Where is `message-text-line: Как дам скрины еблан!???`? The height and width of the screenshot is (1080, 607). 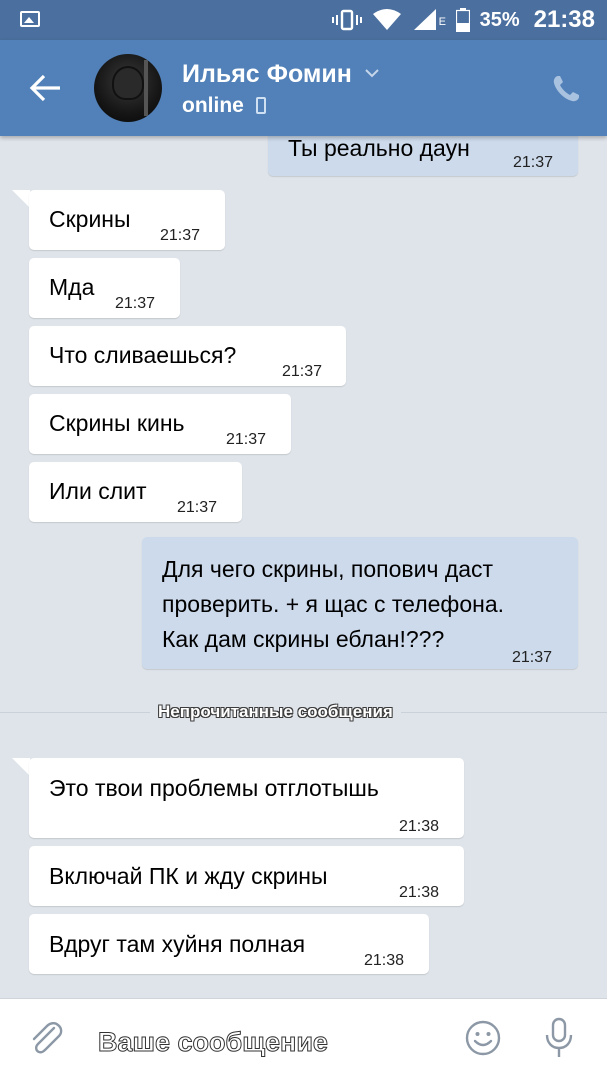
message-text-line: Как дам скрины еблан!??? is located at coordinates (303, 639).